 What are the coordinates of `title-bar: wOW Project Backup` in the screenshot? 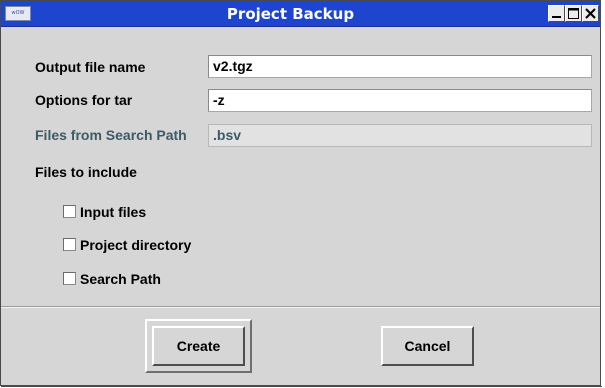 It's located at (300, 14).